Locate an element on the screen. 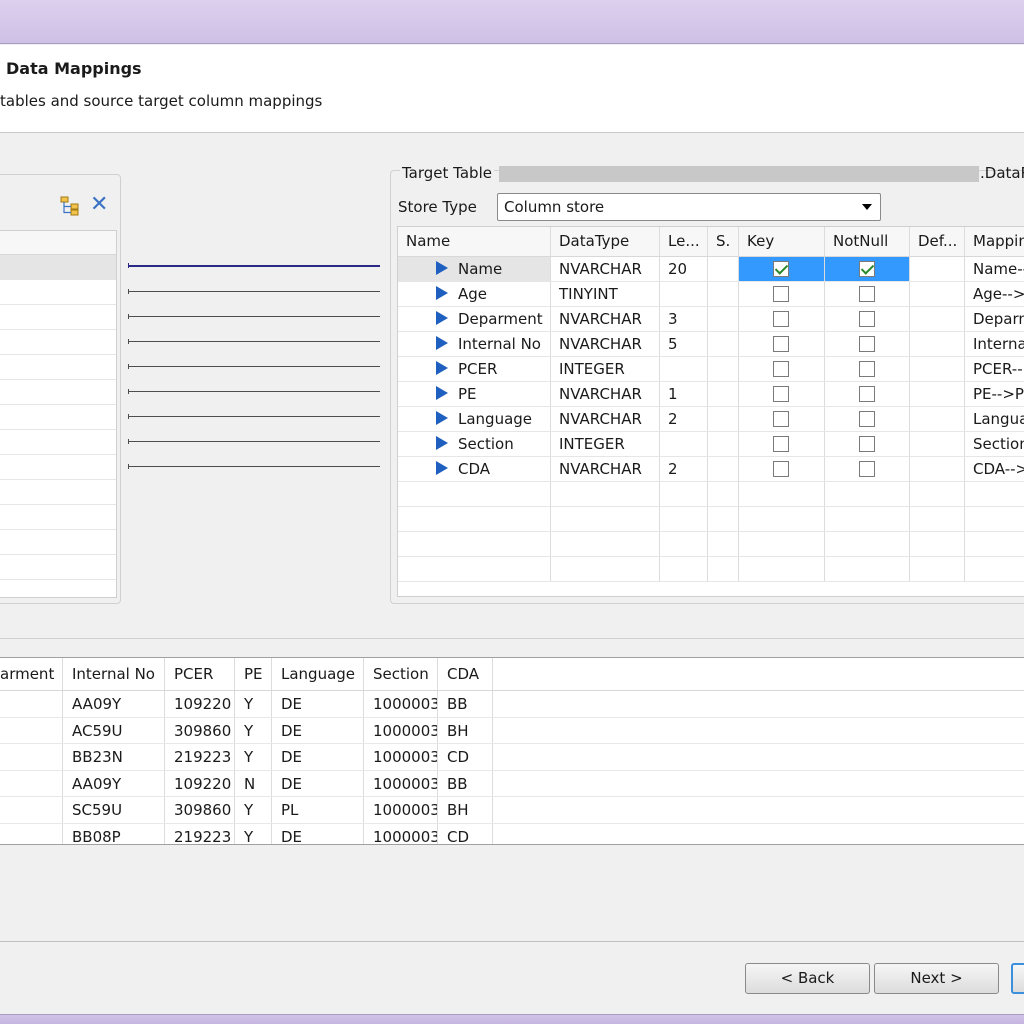 Image resolution: width=1024 pixels, height=1024 pixels. row-name-cell: CDA is located at coordinates (474, 469).